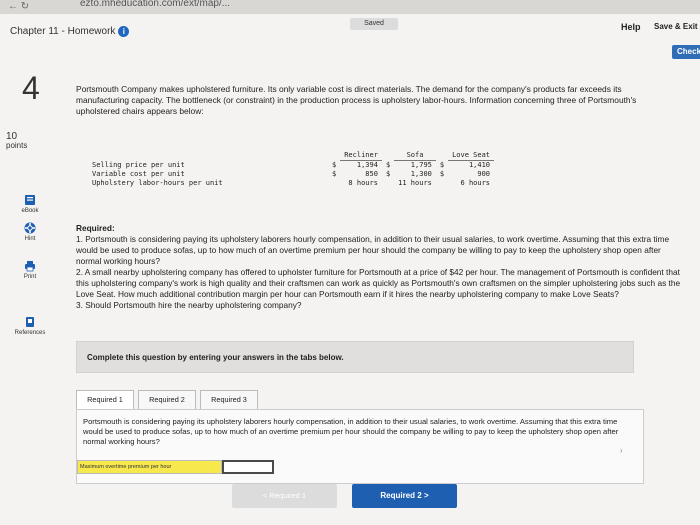 Image resolution: width=700 pixels, height=525 pixels. I want to click on row-label: Variable cost per unit, so click(138, 173).